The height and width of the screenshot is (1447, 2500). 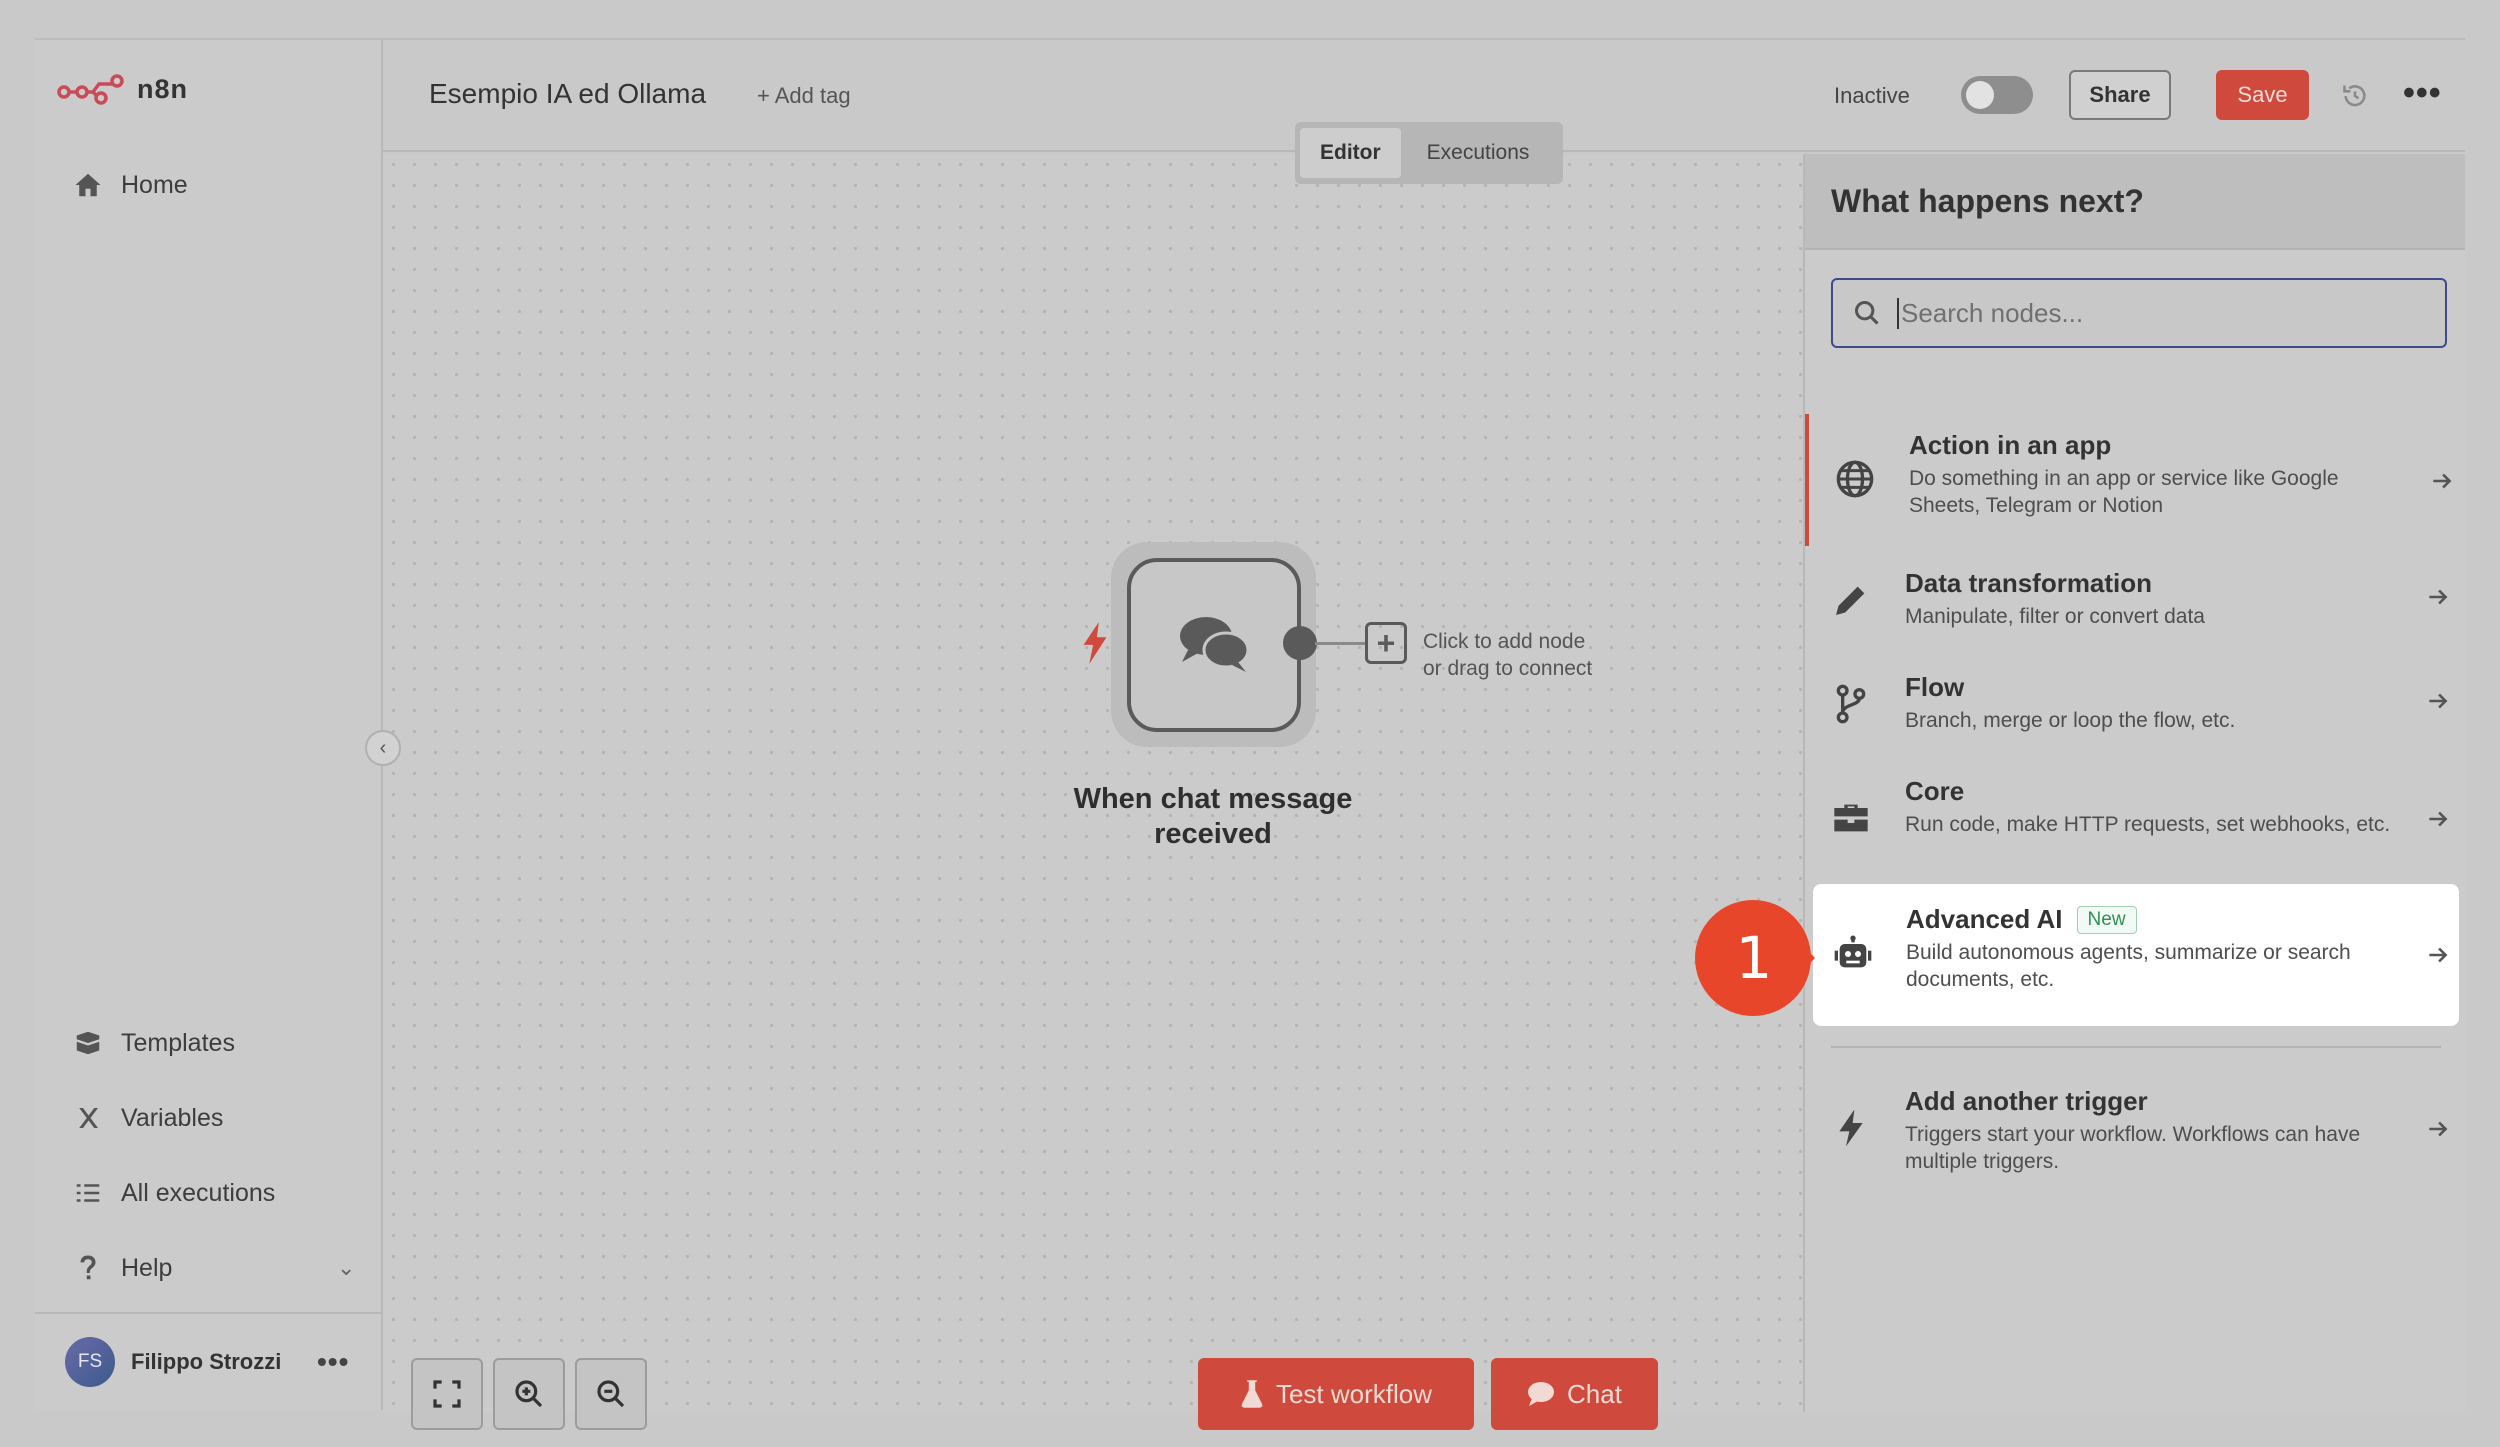 What do you see at coordinates (2136, 1047) in the screenshot?
I see `divider` at bounding box center [2136, 1047].